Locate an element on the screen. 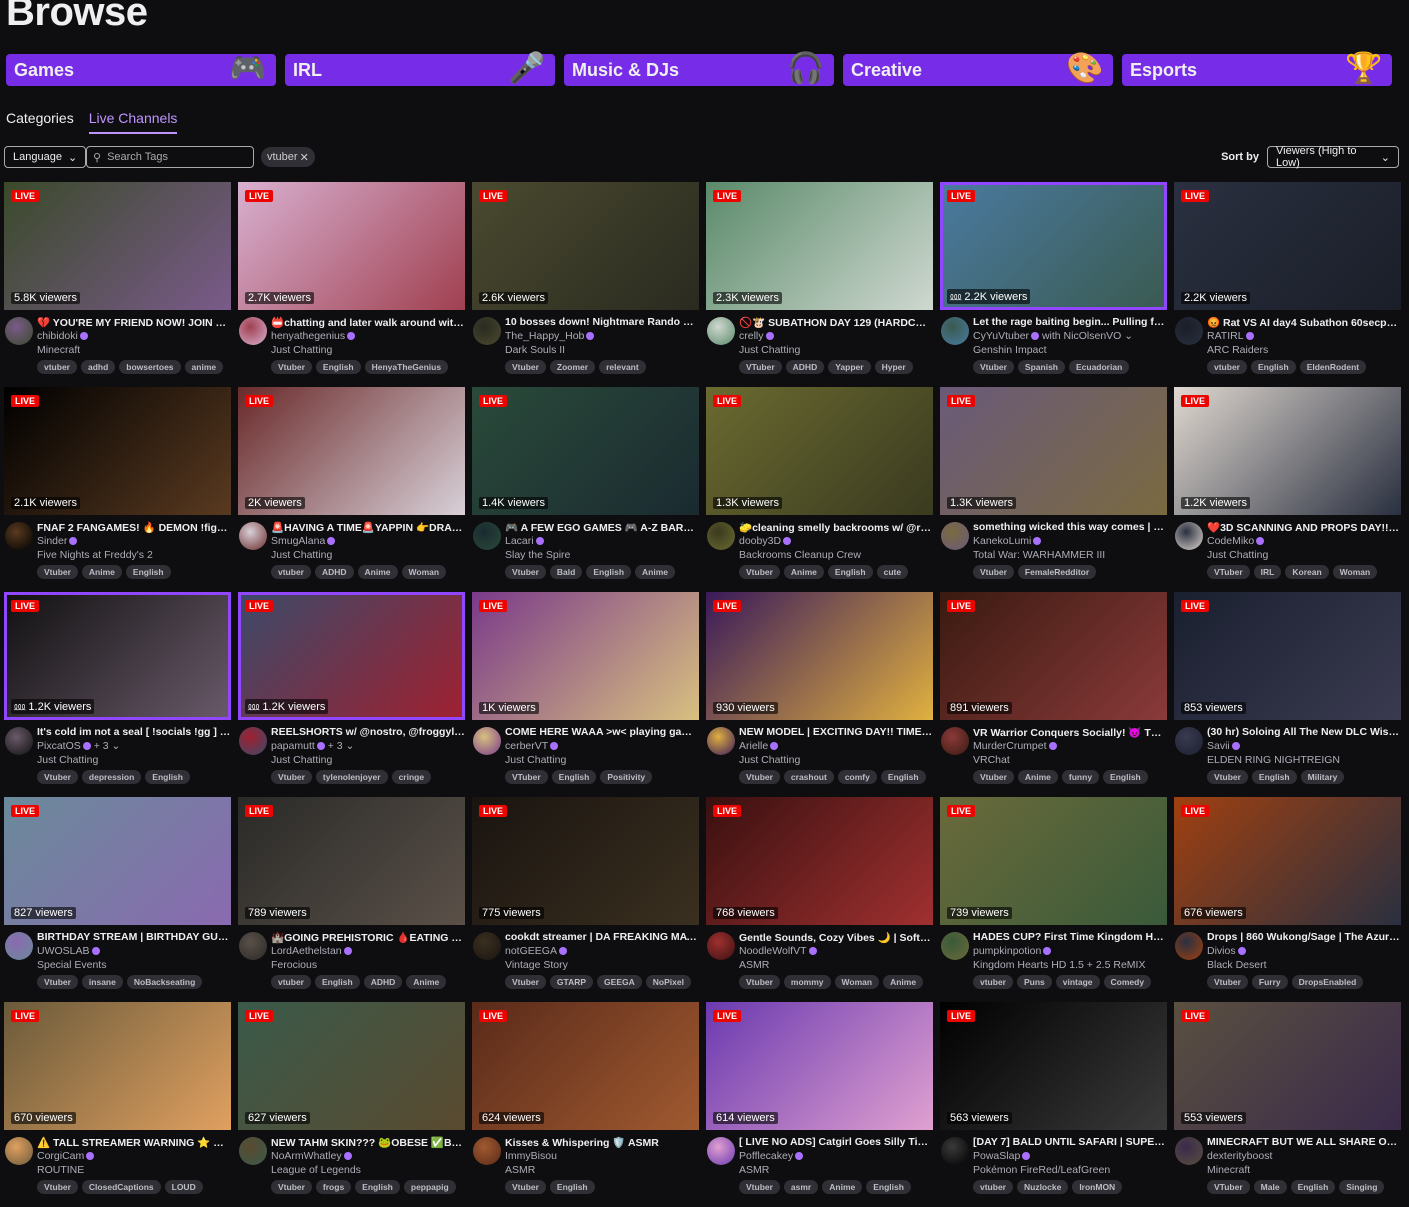 The image size is (1409, 1207). channel-name: dooby3D is located at coordinates (765, 541).